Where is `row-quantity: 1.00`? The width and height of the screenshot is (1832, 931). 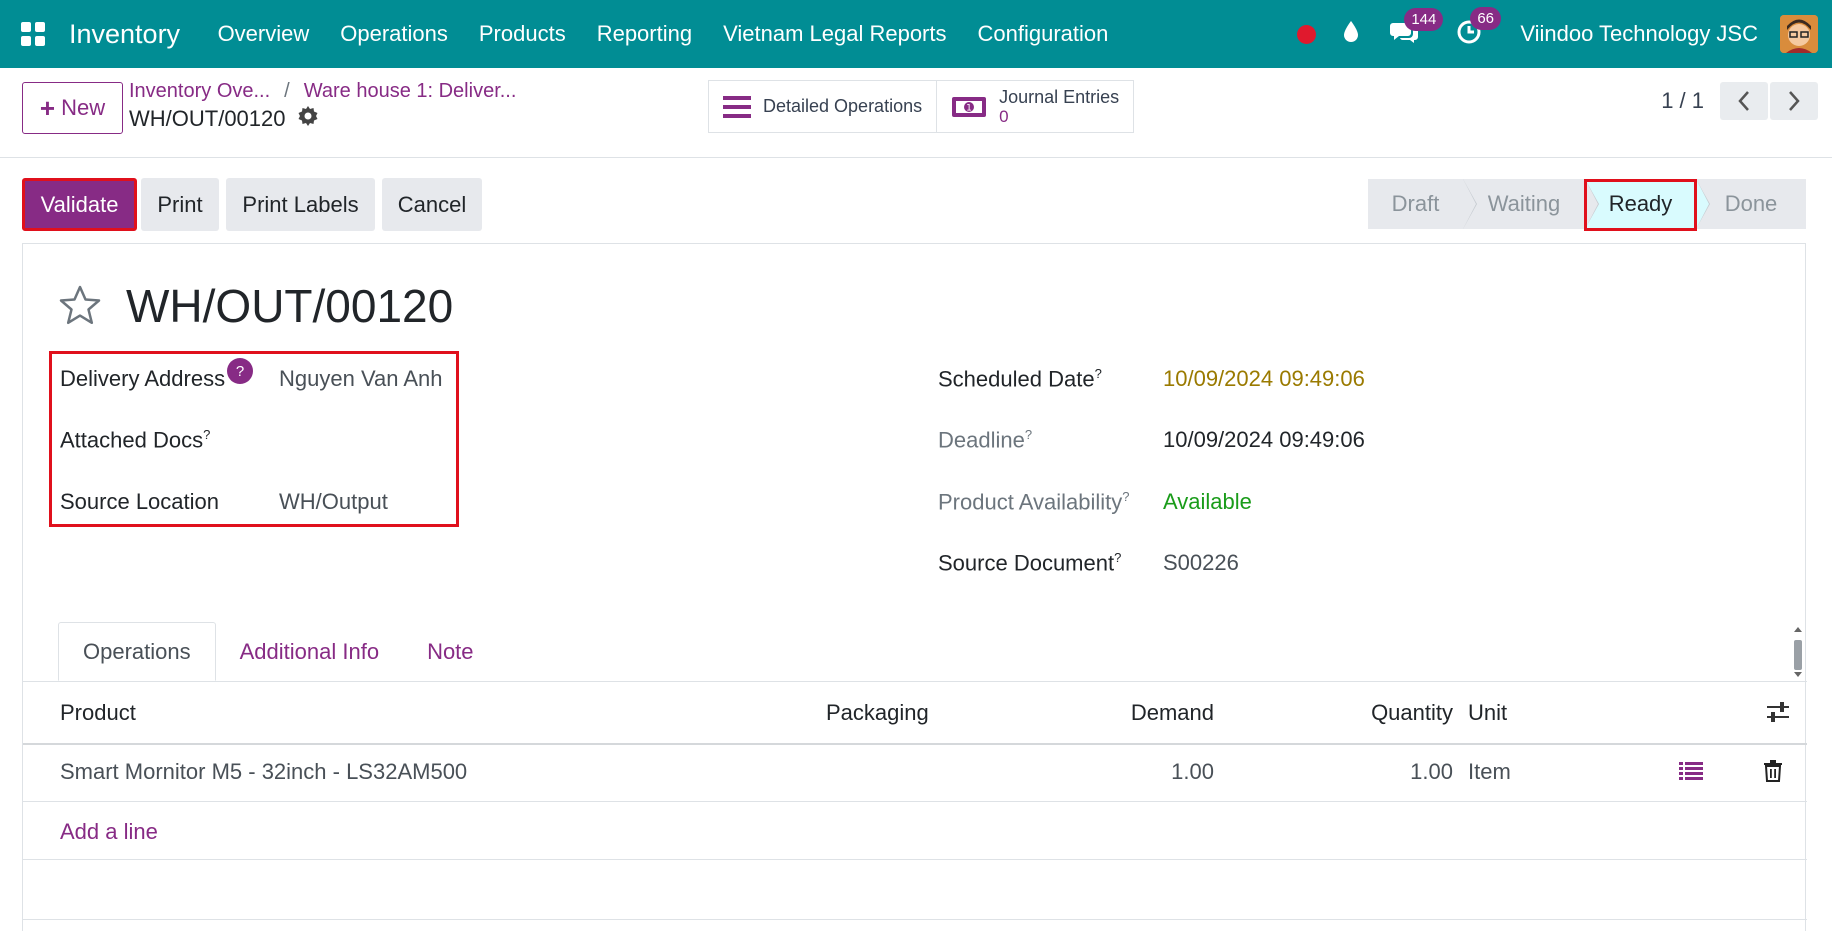
row-quantity: 1.00 is located at coordinates (1378, 772).